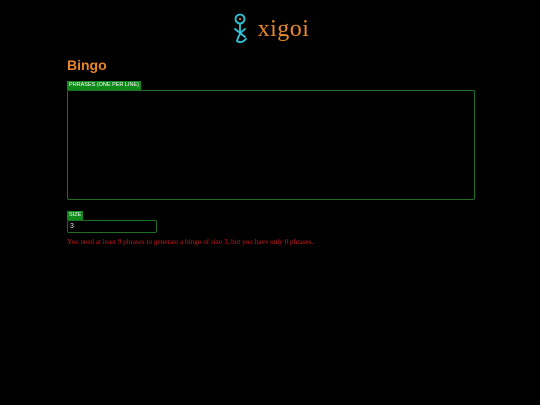 The height and width of the screenshot is (405, 540). I want to click on site-header: xigoi, so click(270, 29).